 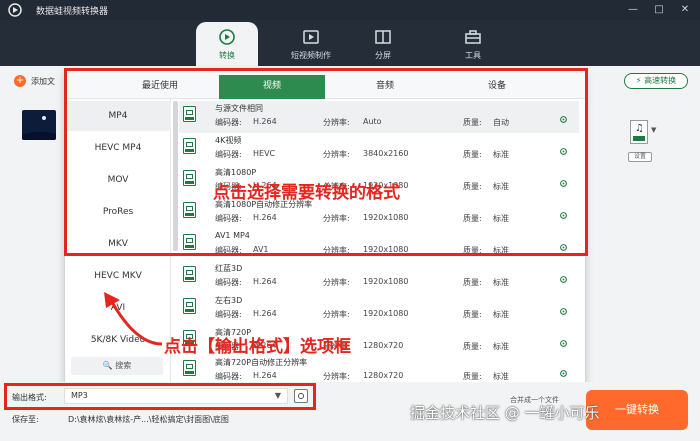 I want to click on preset-row: 红蓝3D 编码器: H.264 分辨率: 1920x1080 质量: 标准, so click(x=379, y=277).